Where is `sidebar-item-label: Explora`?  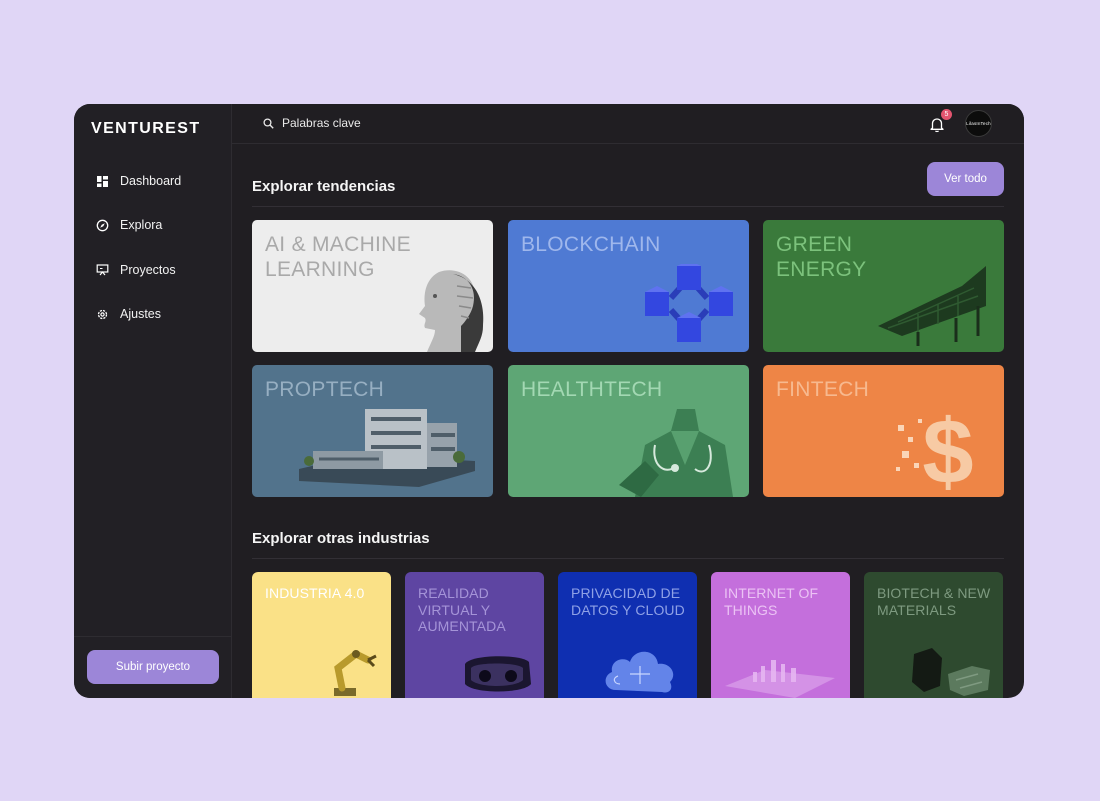 sidebar-item-label: Explora is located at coordinates (141, 225).